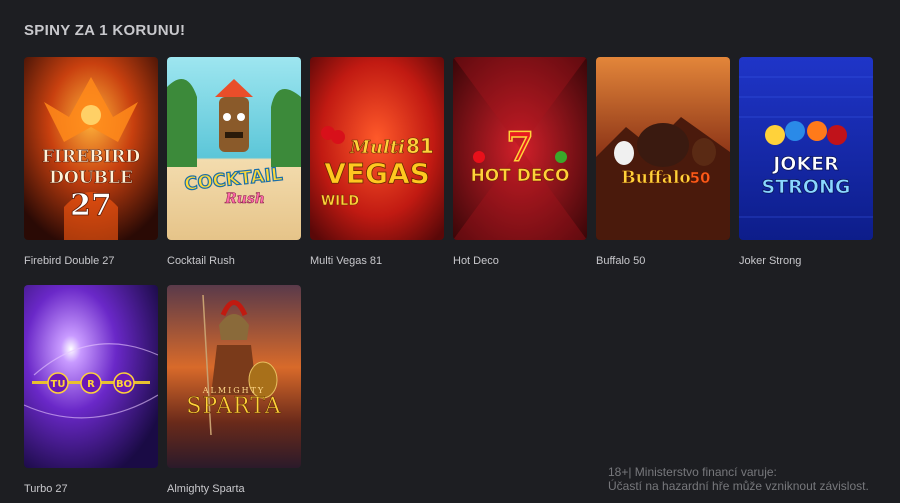 The image size is (900, 503). I want to click on game-title: Hot Deco, so click(520, 261).